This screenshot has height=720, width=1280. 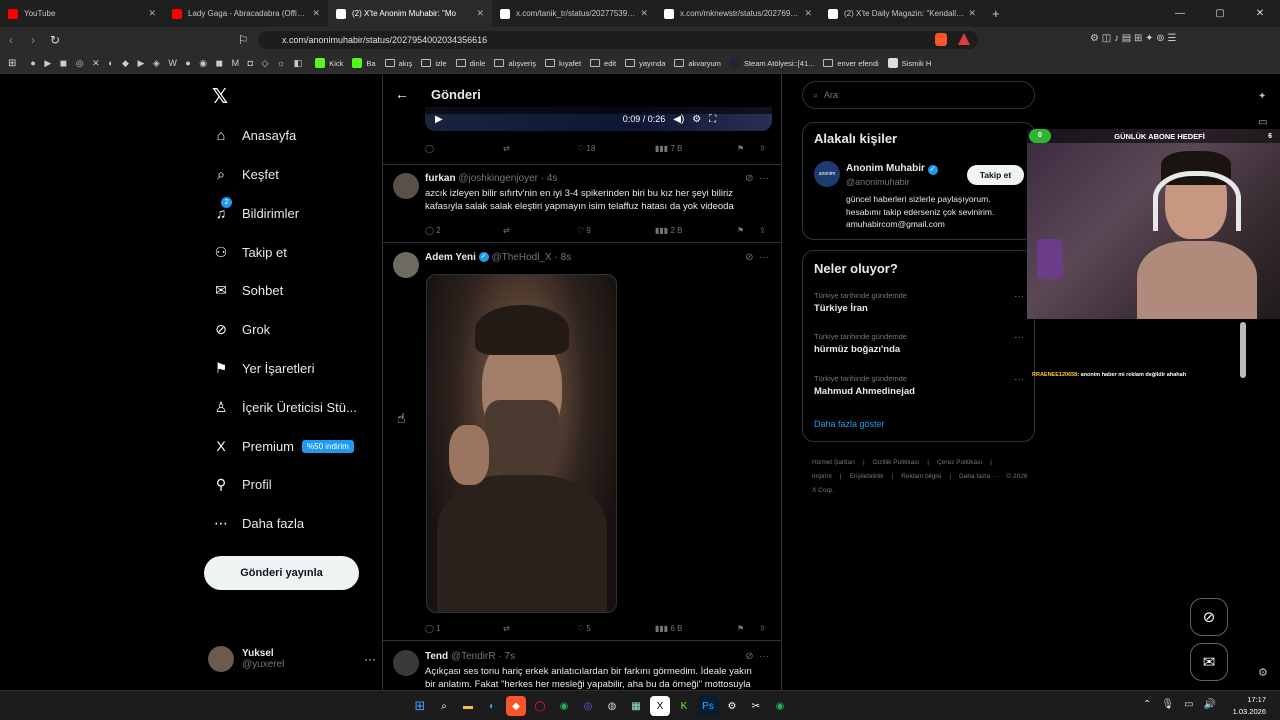 I want to click on start-icon: ⊞, so click(x=420, y=706).